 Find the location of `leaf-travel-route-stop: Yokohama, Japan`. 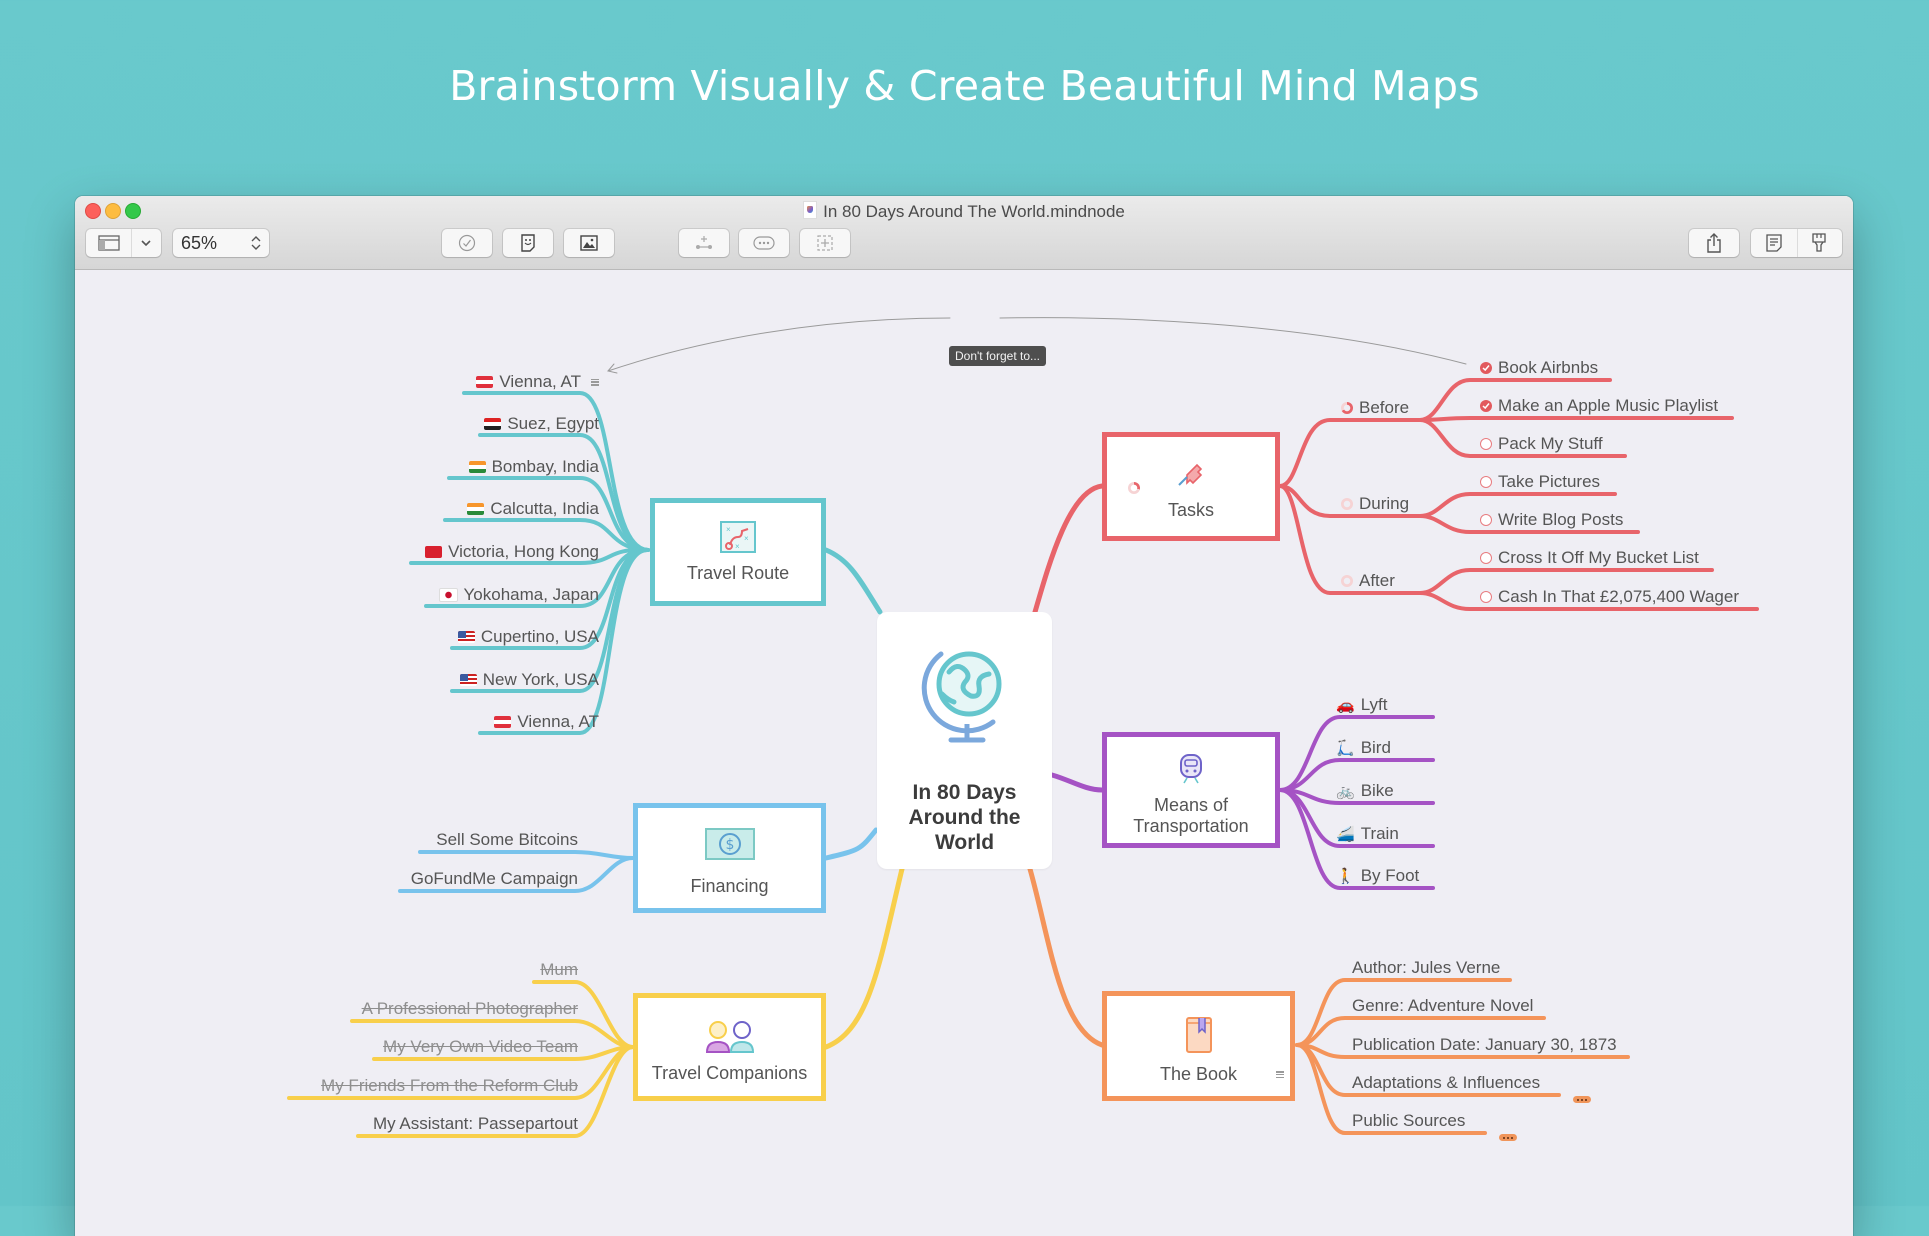

leaf-travel-route-stop: Yokohama, Japan is located at coordinates (514, 595).